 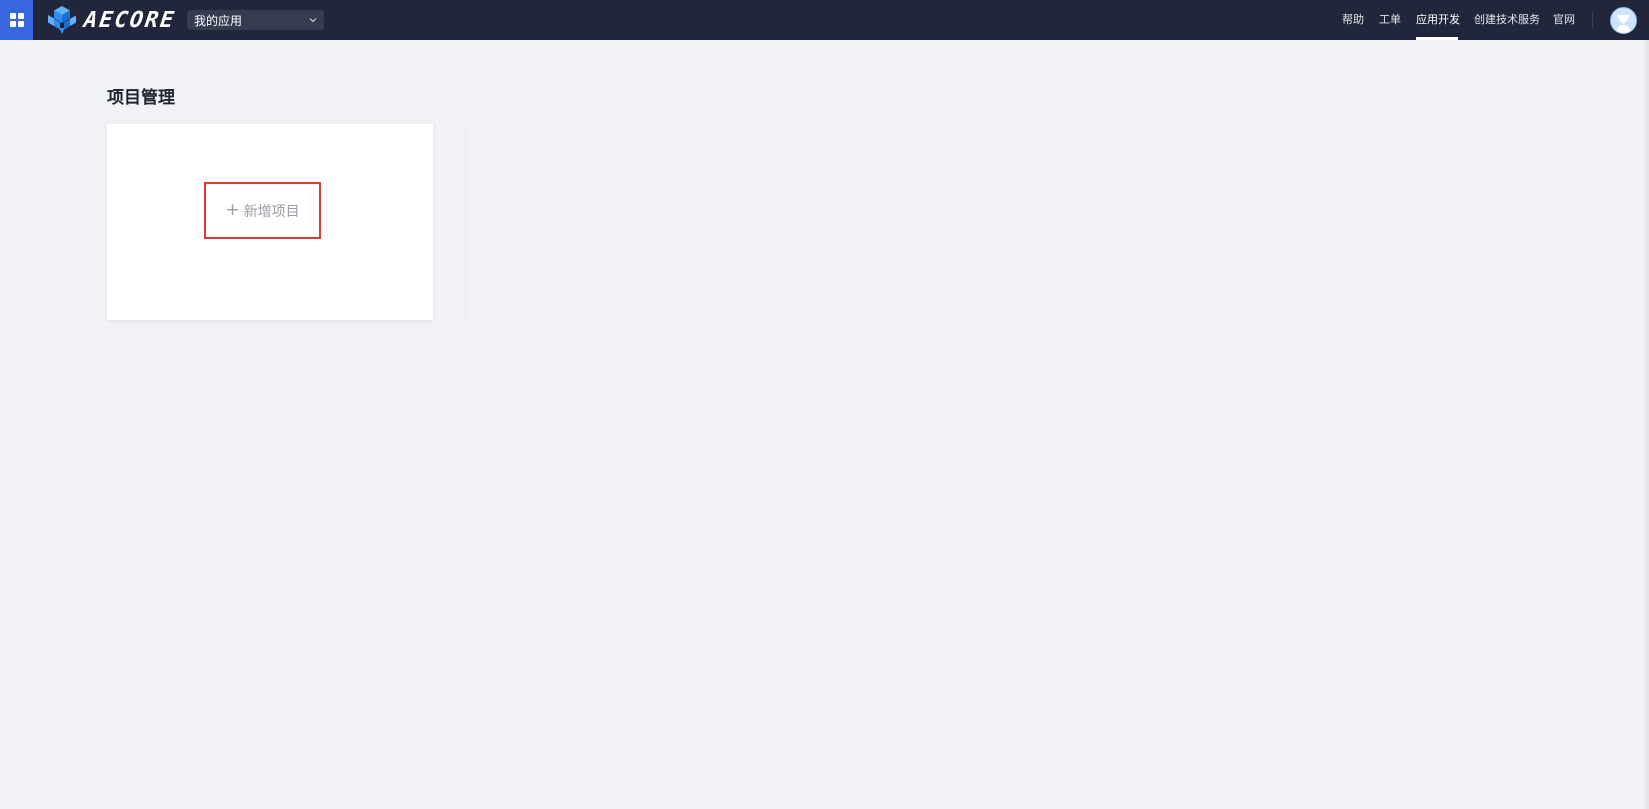 What do you see at coordinates (271, 211) in the screenshot?
I see `add-project-label: 新增项目` at bounding box center [271, 211].